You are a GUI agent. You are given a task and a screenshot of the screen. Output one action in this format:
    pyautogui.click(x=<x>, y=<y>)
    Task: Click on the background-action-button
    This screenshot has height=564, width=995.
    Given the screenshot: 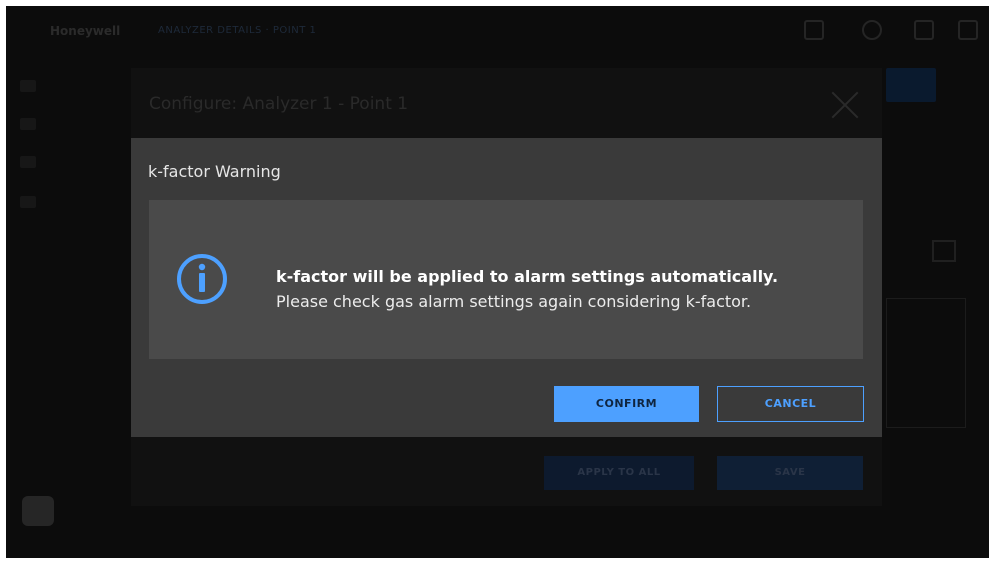 What is the action you would take?
    pyautogui.click(x=911, y=85)
    